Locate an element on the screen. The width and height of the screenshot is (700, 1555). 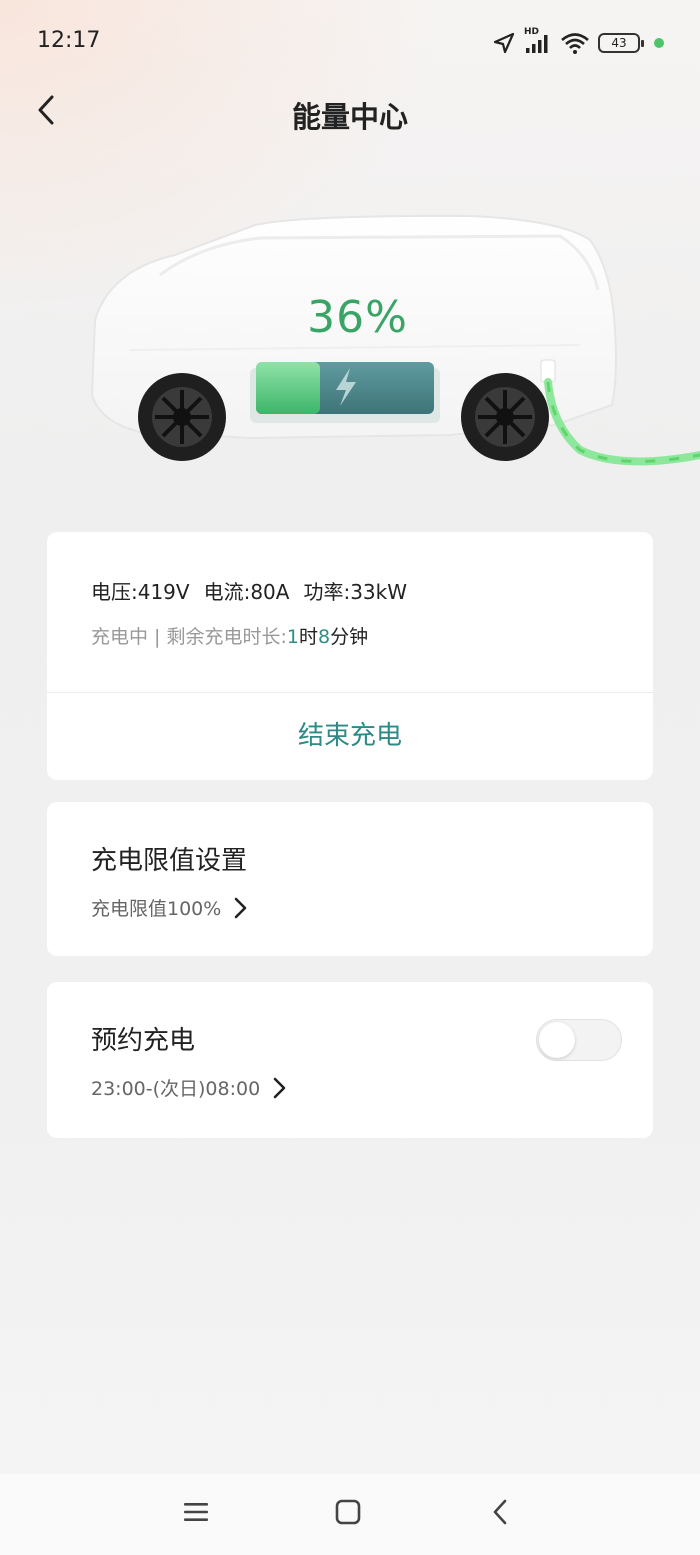
voltage-value: 电压:419V is located at coordinates (140, 592).